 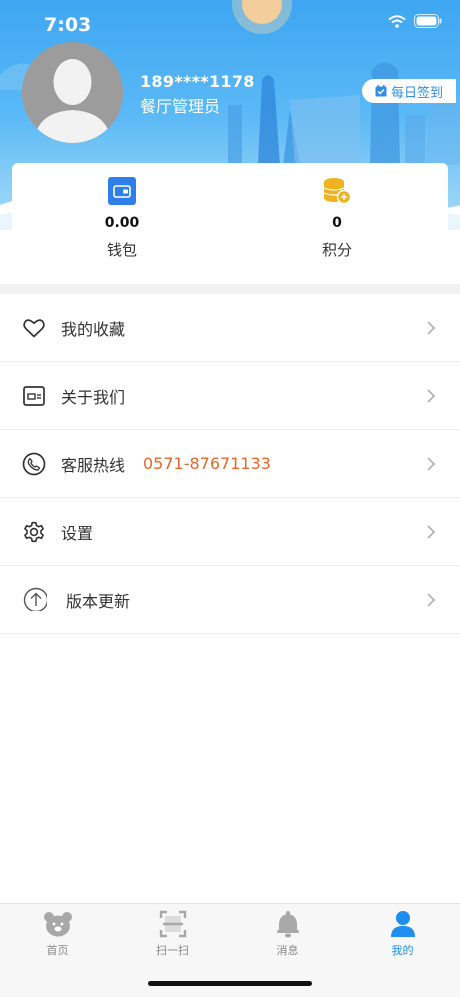 I want to click on person-icon, so click(x=402, y=924).